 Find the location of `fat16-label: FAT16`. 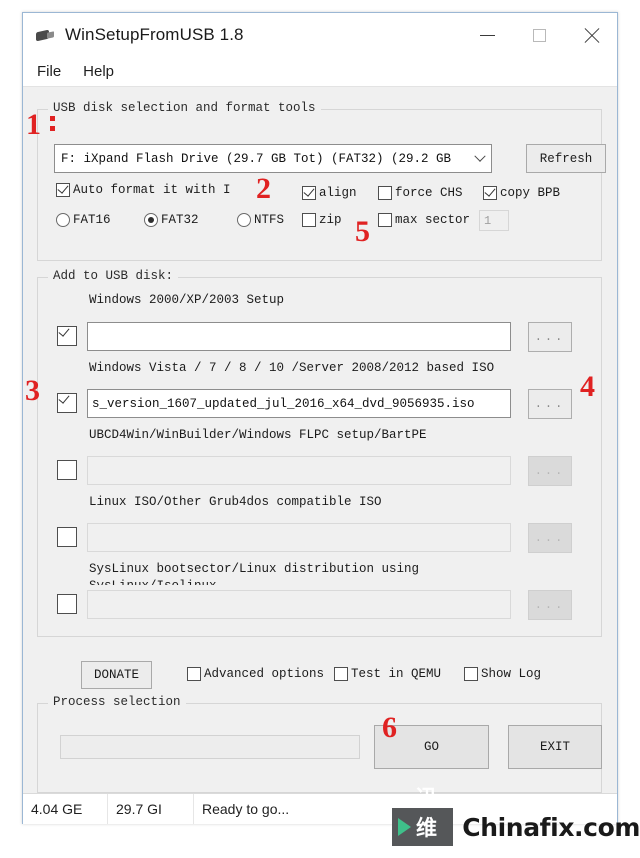

fat16-label: FAT16 is located at coordinates (92, 220).